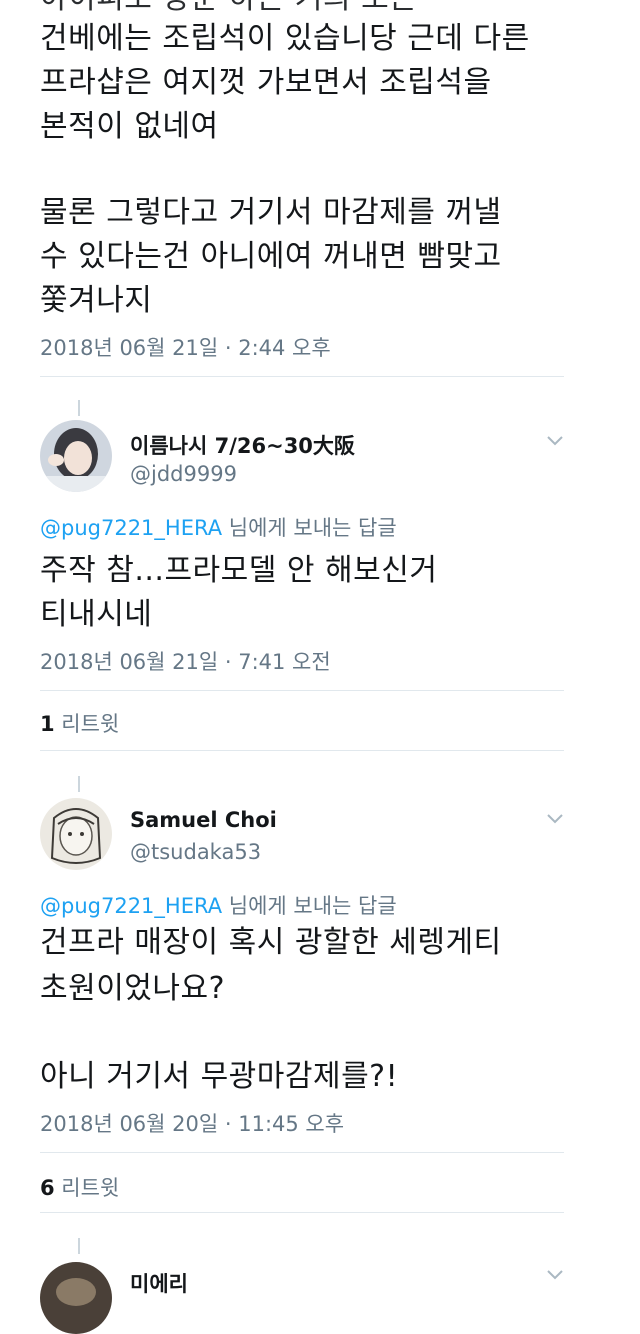 This screenshot has width=640, height=1334. Describe the element at coordinates (133, 988) in the screenshot. I see `tweet-2-line: 초원이었나요?` at that location.